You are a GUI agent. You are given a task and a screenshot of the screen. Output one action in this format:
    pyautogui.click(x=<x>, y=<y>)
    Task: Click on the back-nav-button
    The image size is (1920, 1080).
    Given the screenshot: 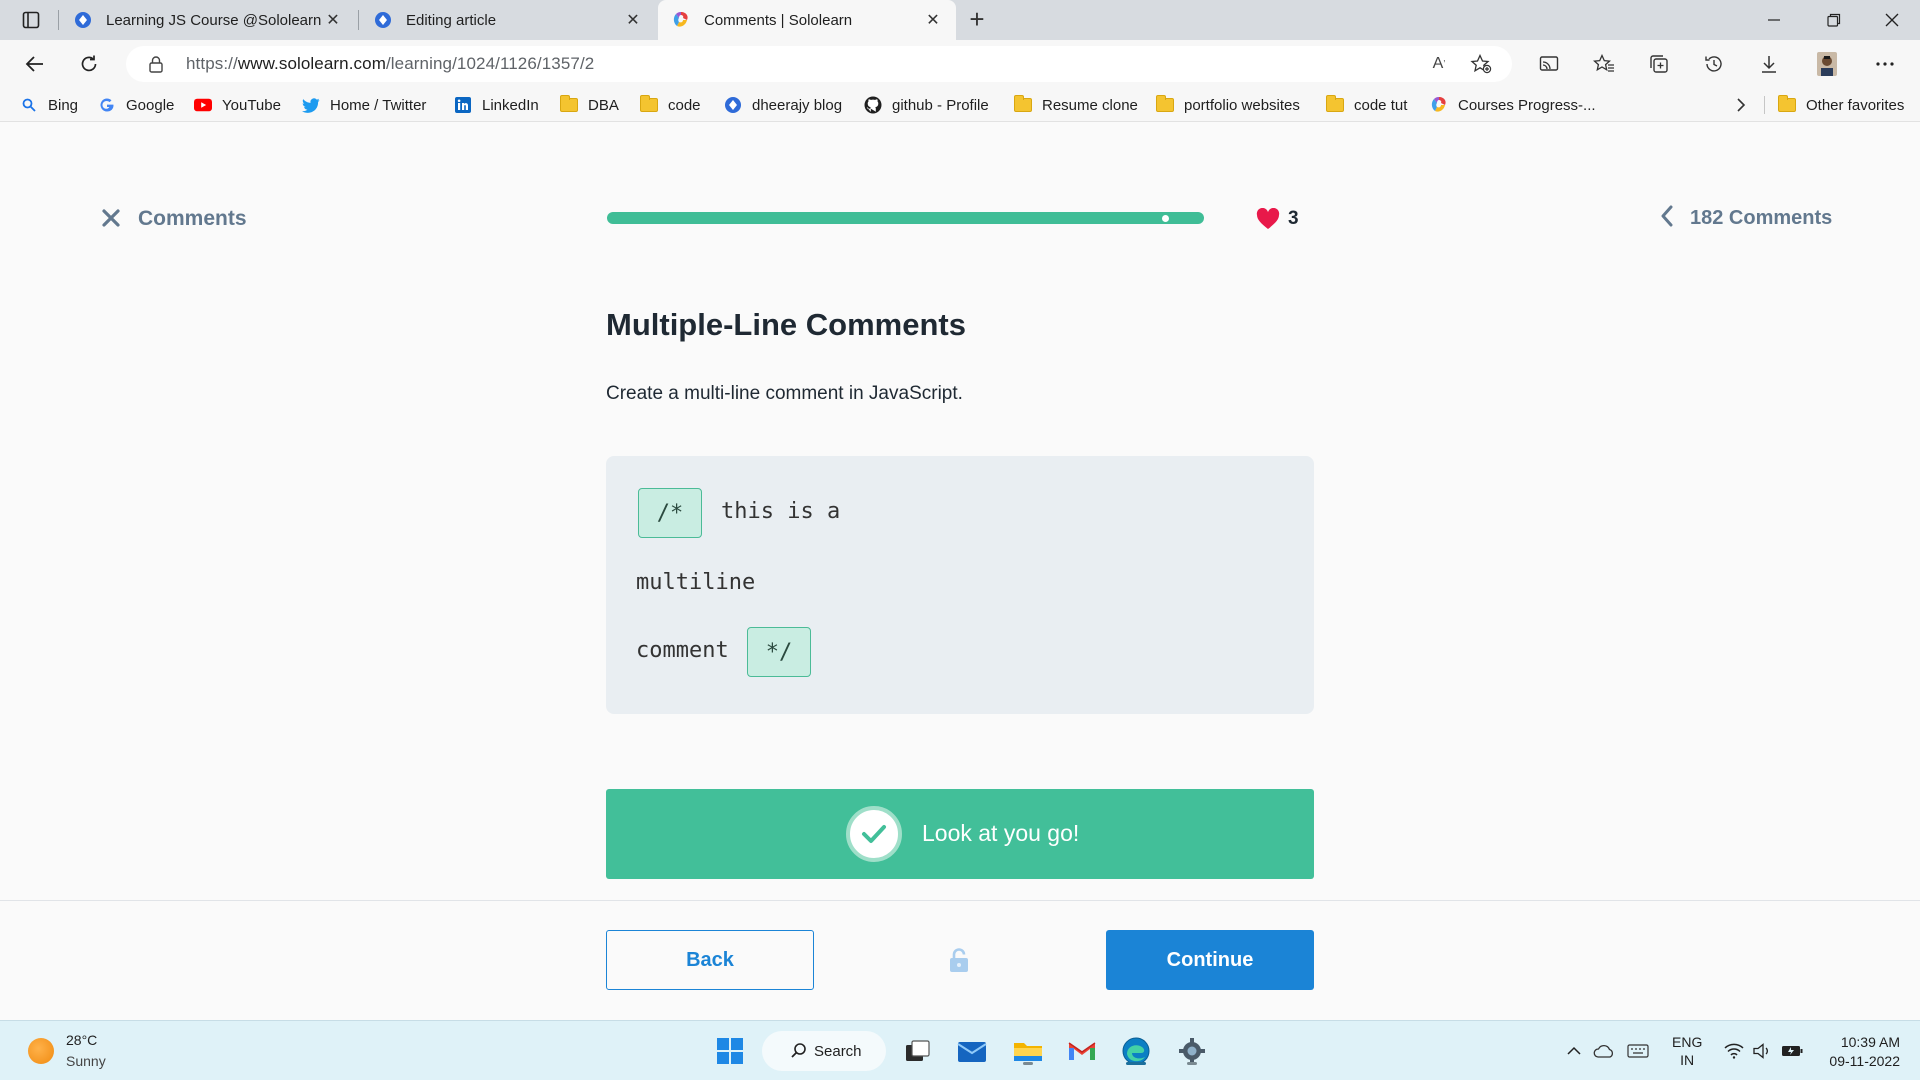 What is the action you would take?
    pyautogui.click(x=35, y=64)
    